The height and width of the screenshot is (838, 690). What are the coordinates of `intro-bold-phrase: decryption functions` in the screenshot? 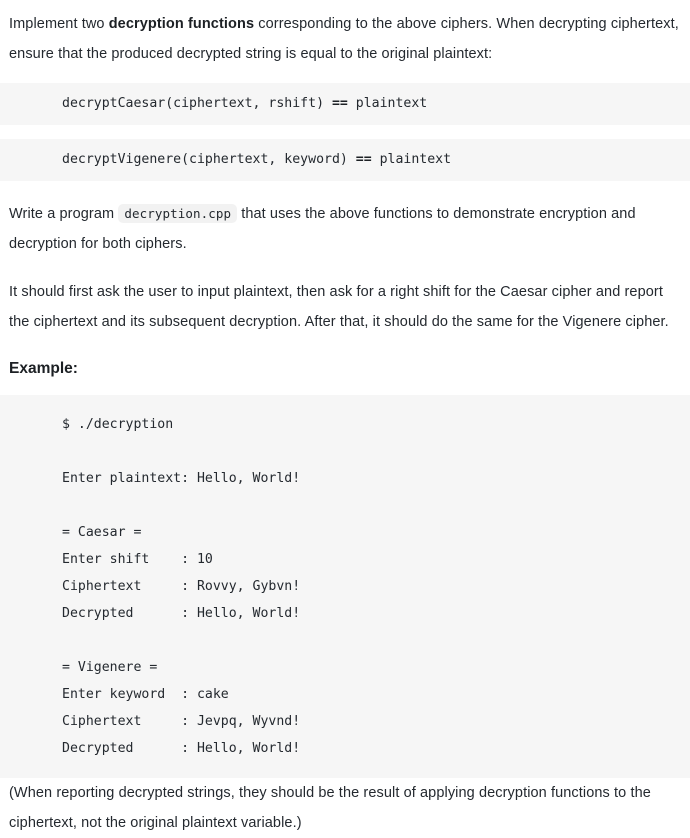 It's located at (181, 24).